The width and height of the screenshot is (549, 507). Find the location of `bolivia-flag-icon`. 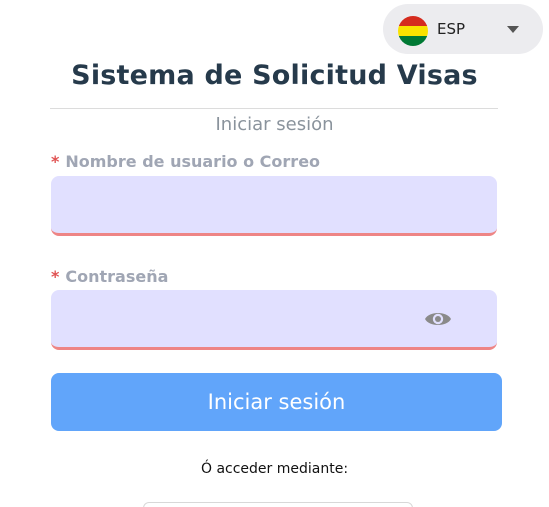

bolivia-flag-icon is located at coordinates (413, 31).